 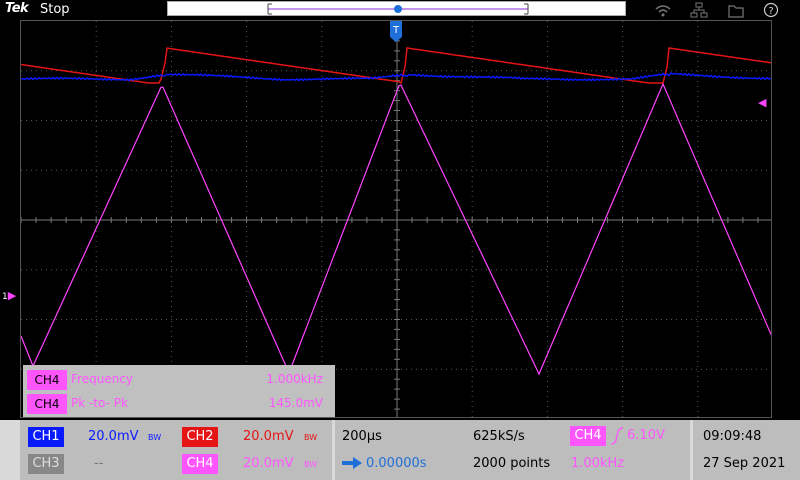 I want to click on measurement-value: 145.0mV, so click(x=295, y=403).